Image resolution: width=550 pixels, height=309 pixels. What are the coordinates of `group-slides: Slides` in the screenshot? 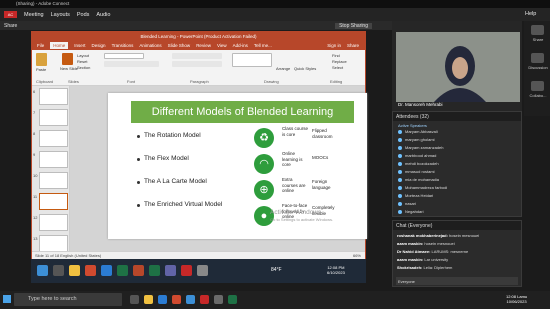 It's located at (73, 81).